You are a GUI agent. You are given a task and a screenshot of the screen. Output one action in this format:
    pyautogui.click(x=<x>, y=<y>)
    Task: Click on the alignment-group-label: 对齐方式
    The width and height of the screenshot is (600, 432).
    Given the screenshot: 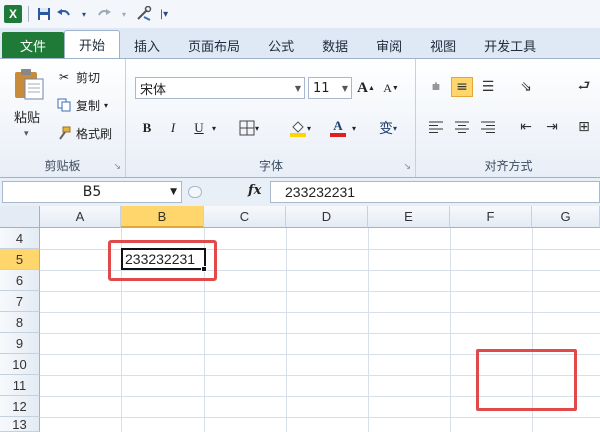 What is the action you would take?
    pyautogui.click(x=508, y=166)
    